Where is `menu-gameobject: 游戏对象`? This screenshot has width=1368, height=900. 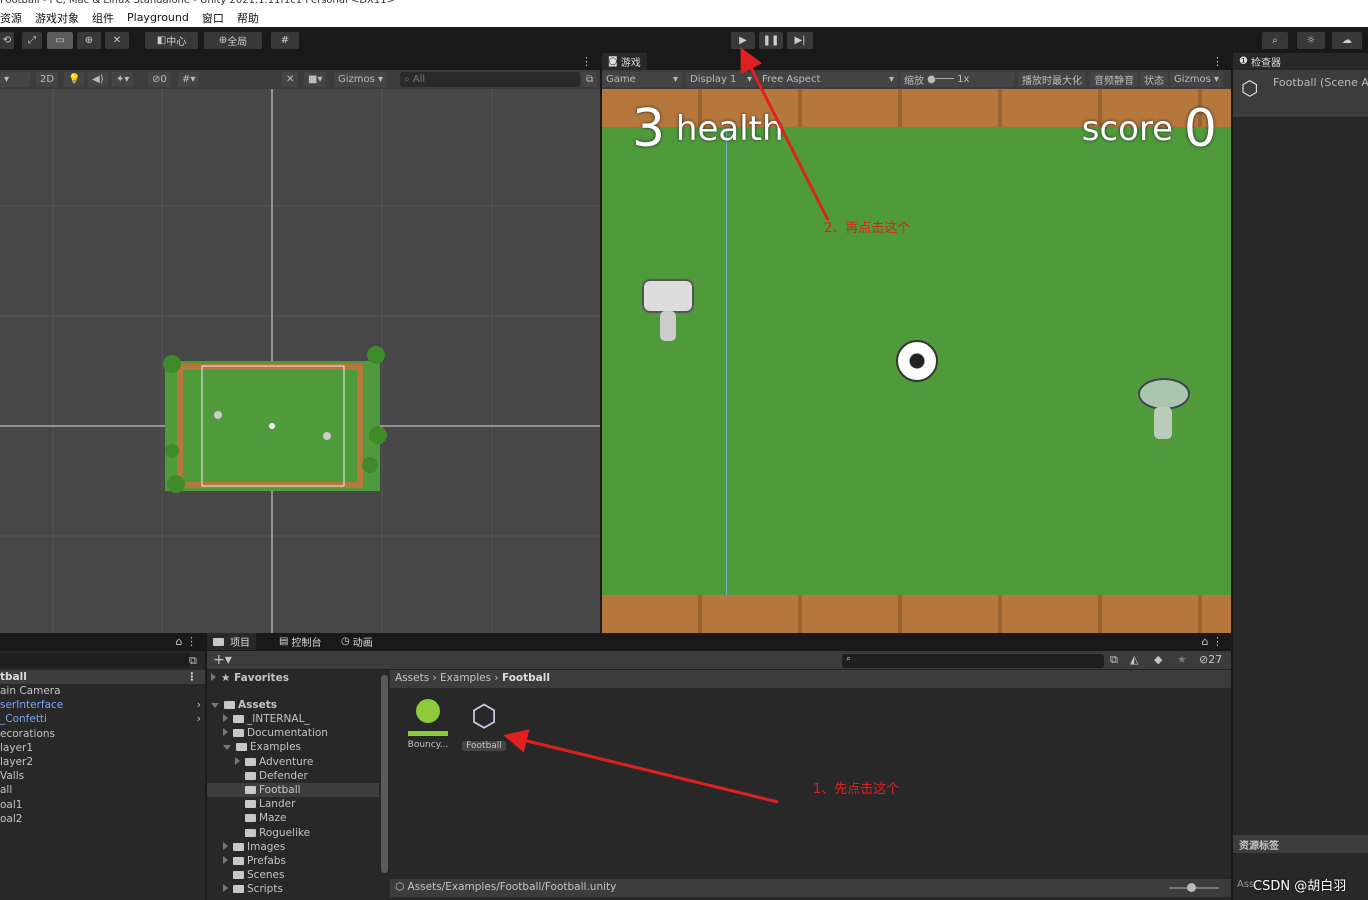
menu-gameobject: 游戏对象 is located at coordinates (57, 18).